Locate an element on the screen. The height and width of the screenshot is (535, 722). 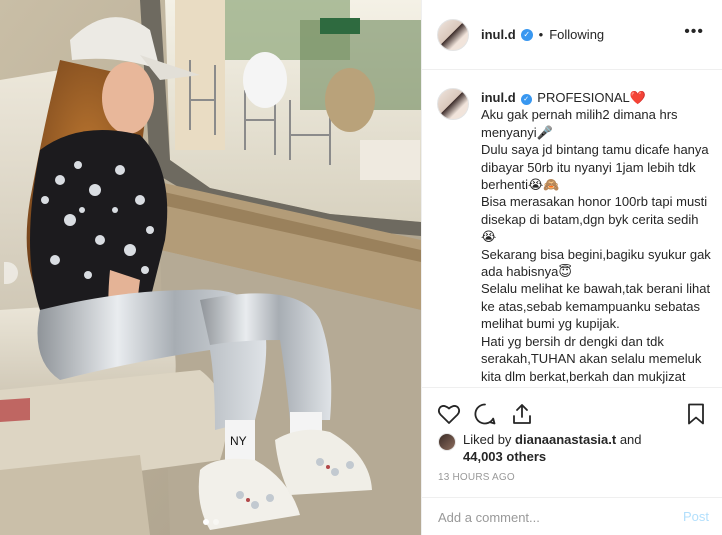
comment-form: Post is located at coordinates (572, 516).